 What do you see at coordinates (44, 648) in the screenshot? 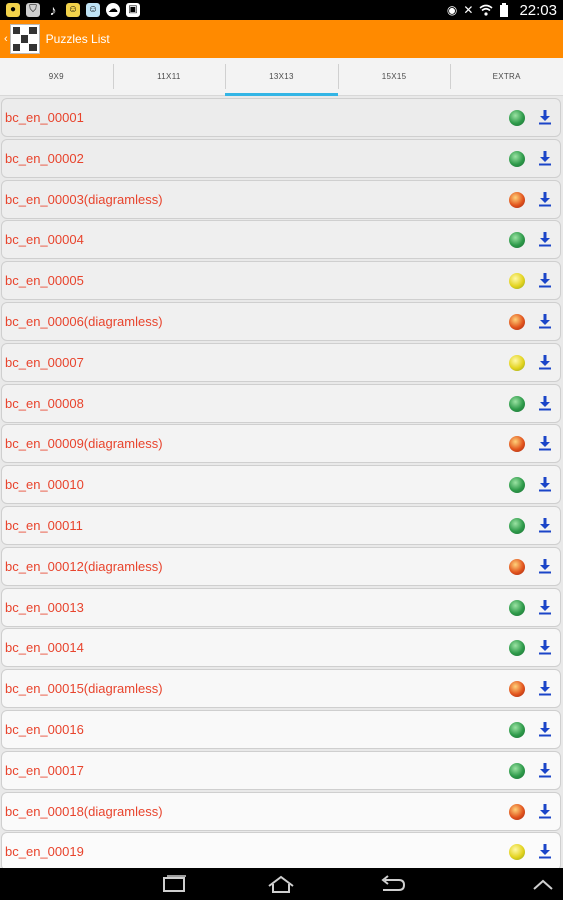
I see `puzzle-name: bc_en_00014` at bounding box center [44, 648].